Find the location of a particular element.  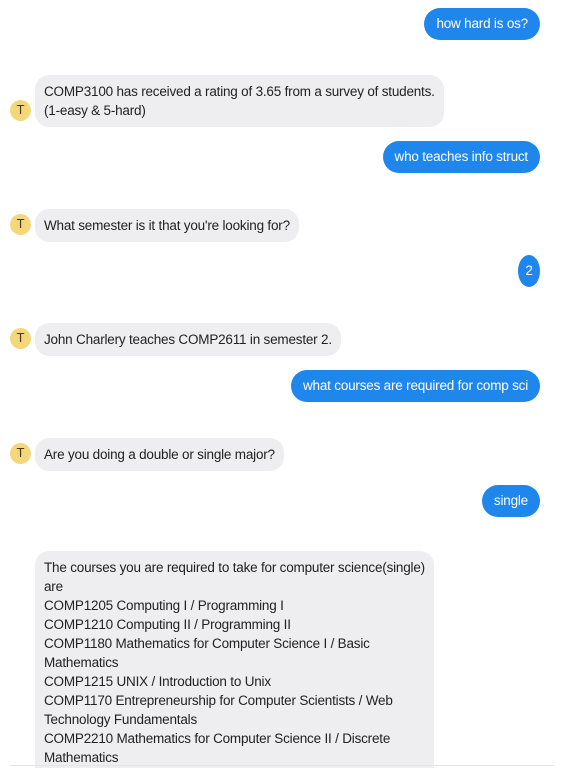

user-message-bubble: how hard is os? is located at coordinates (482, 24).